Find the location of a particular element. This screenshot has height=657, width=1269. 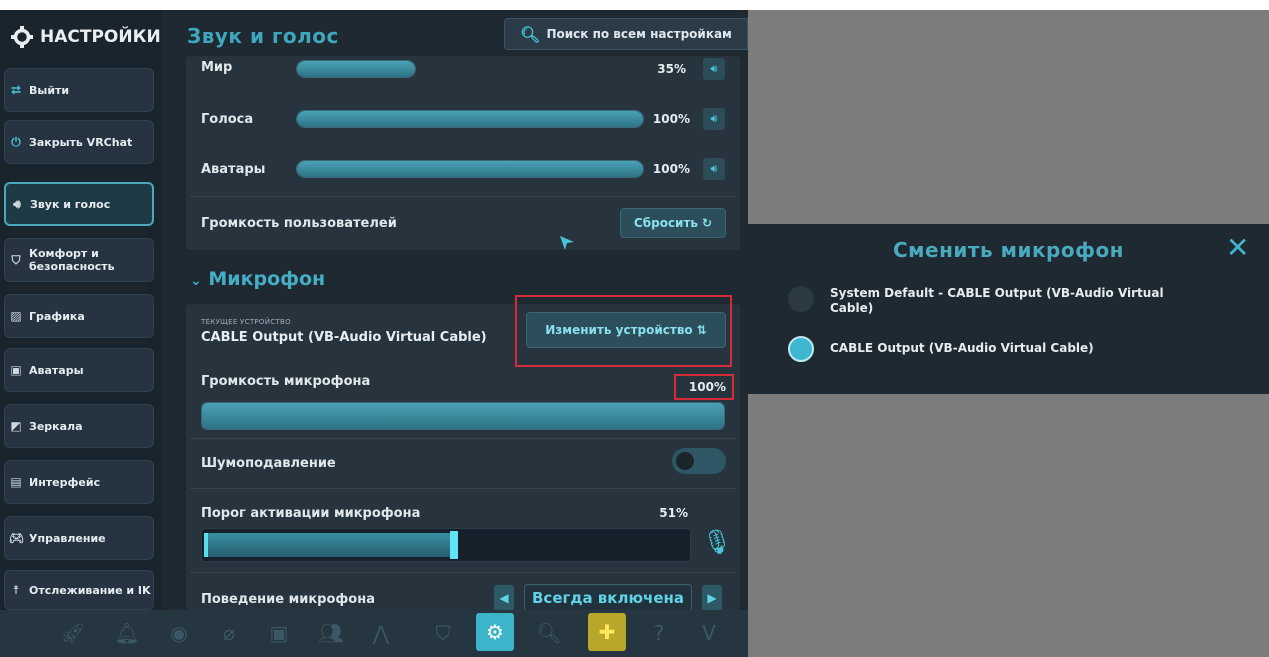

sidebar-item-controls: 🎮︎ Управление is located at coordinates (79, 538).